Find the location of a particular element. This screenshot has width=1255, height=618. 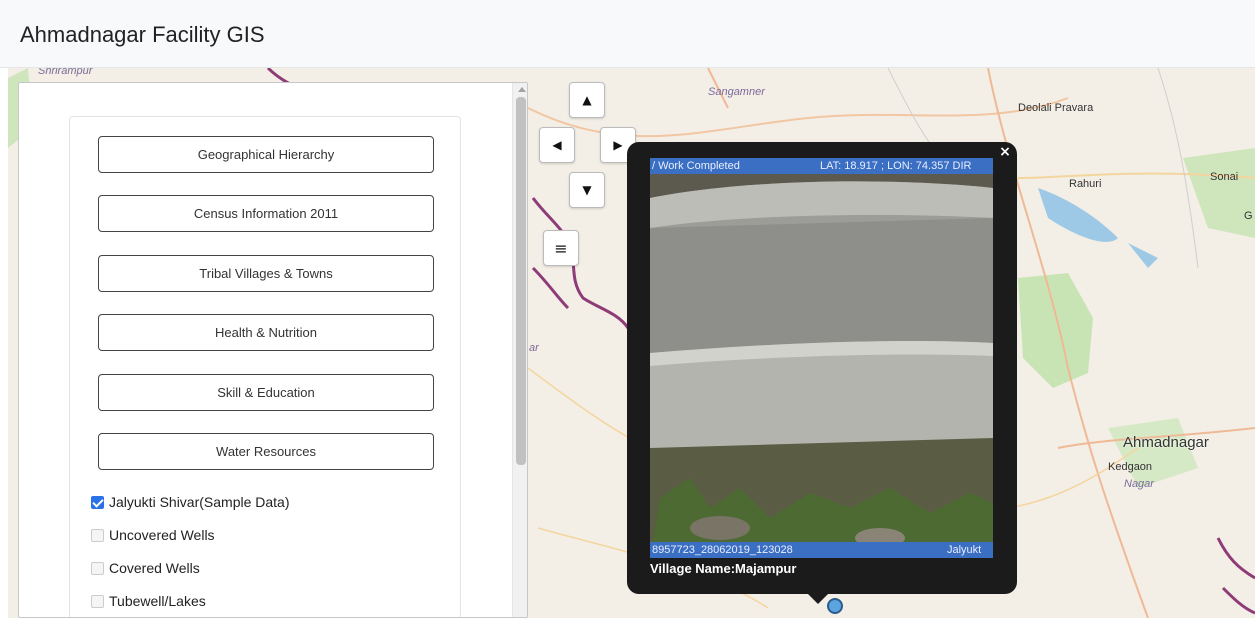

layer-label: Tubewell/Lakes is located at coordinates (157, 601).